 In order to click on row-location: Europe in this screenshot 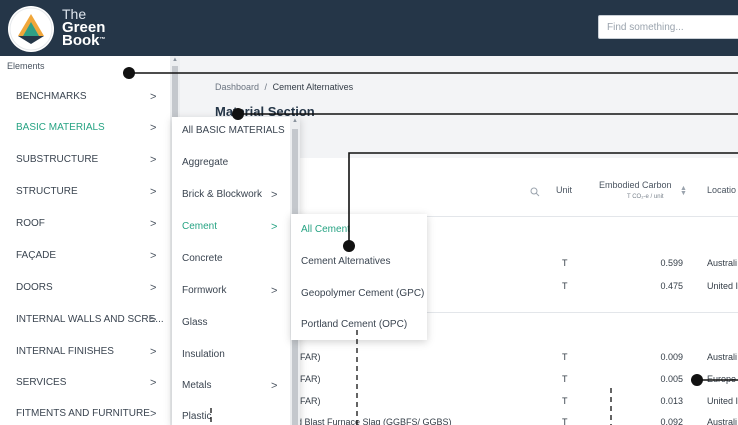, I will do `click(722, 379)`.